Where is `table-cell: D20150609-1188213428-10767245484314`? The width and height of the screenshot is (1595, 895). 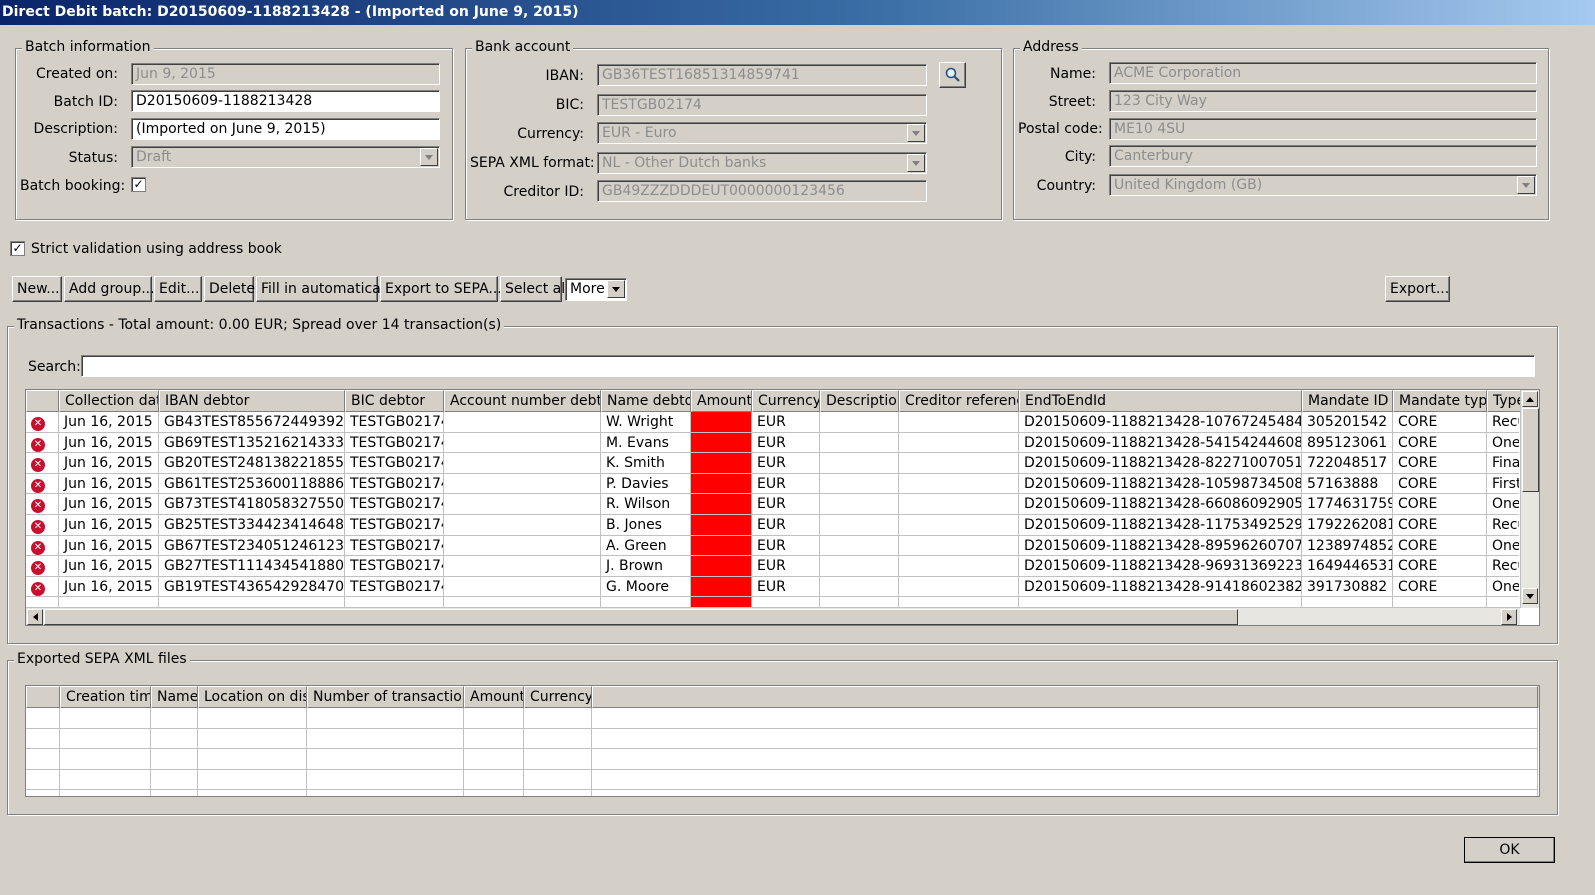
table-cell: D20150609-1188213428-10767245484314 is located at coordinates (1160, 422).